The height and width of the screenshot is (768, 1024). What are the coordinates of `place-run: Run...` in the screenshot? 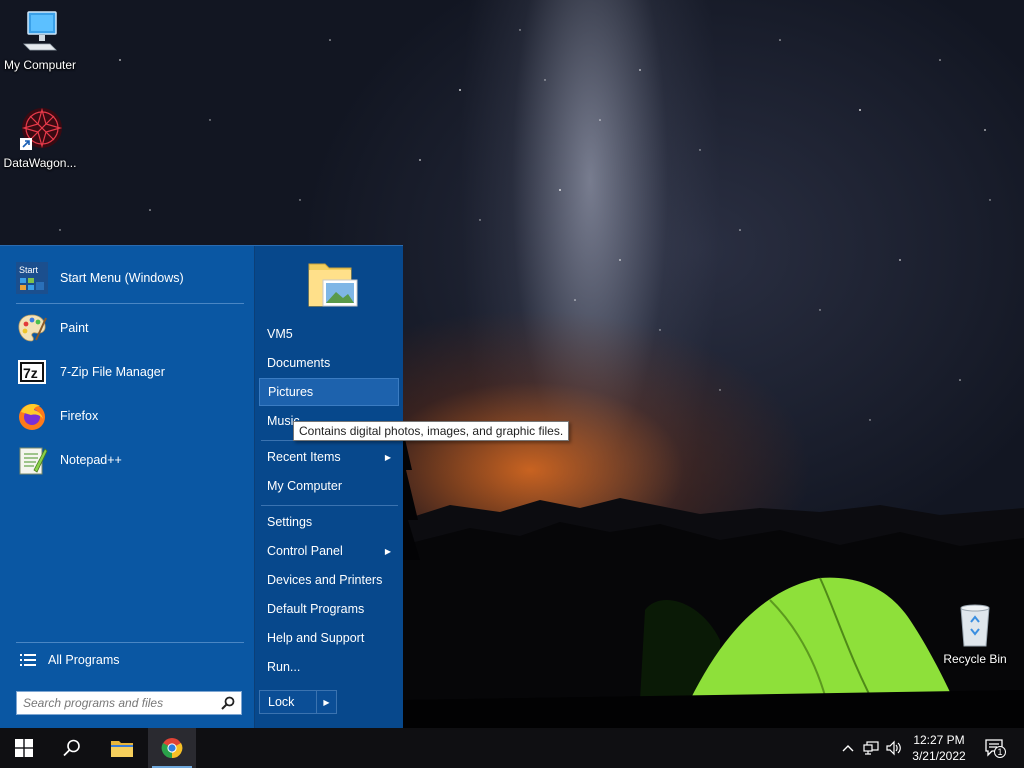 It's located at (329, 667).